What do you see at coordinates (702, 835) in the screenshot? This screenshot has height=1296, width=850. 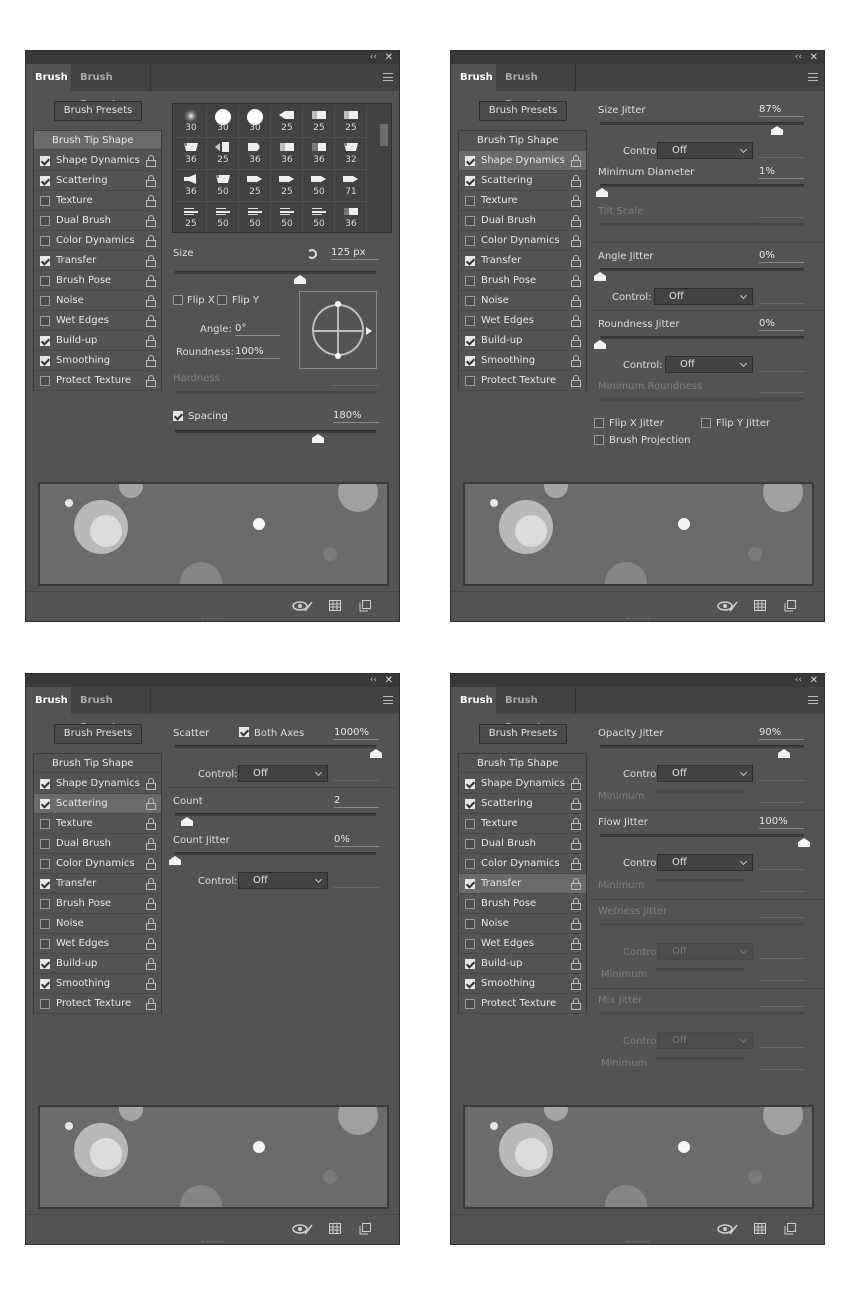 I see `flow-jitter-slider` at bounding box center [702, 835].